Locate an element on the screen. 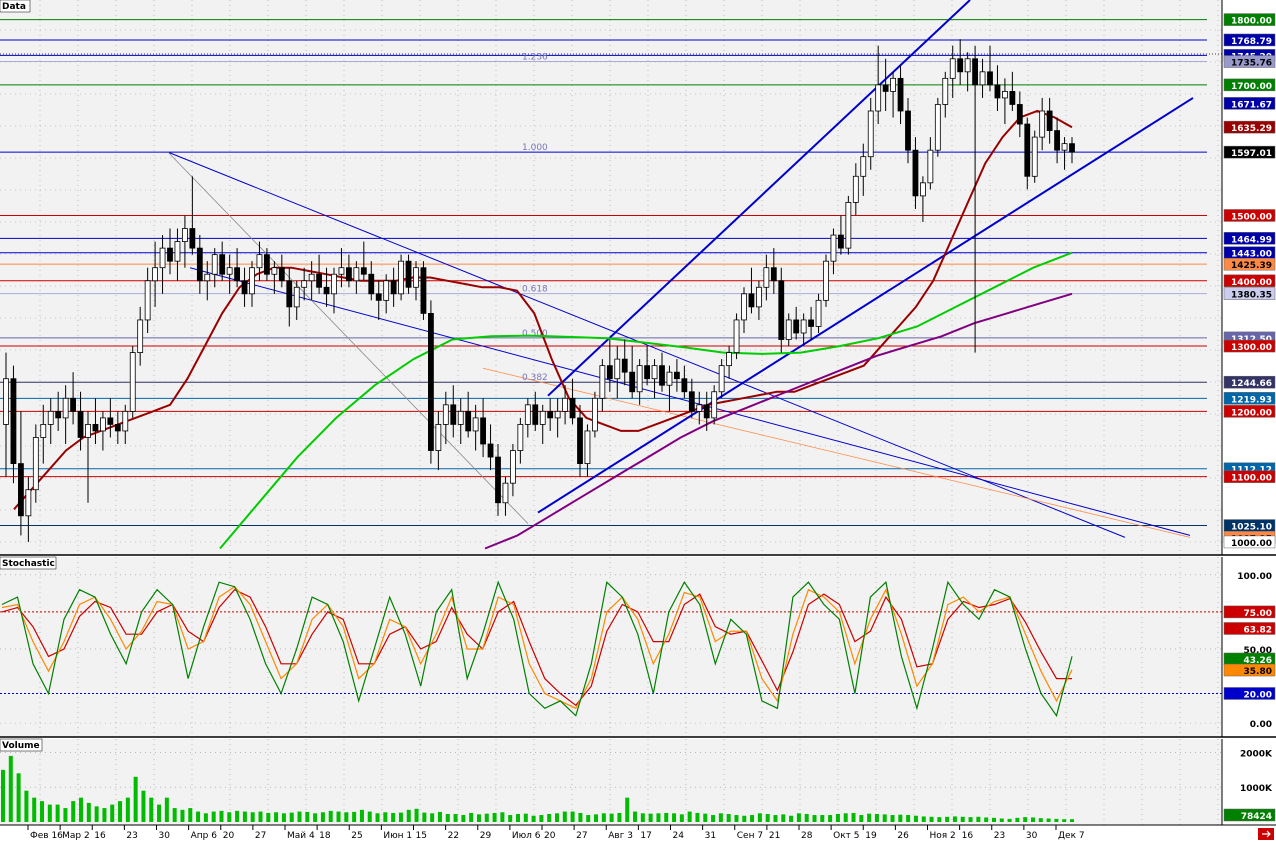  x-tick-label: 23 is located at coordinates (131, 836).